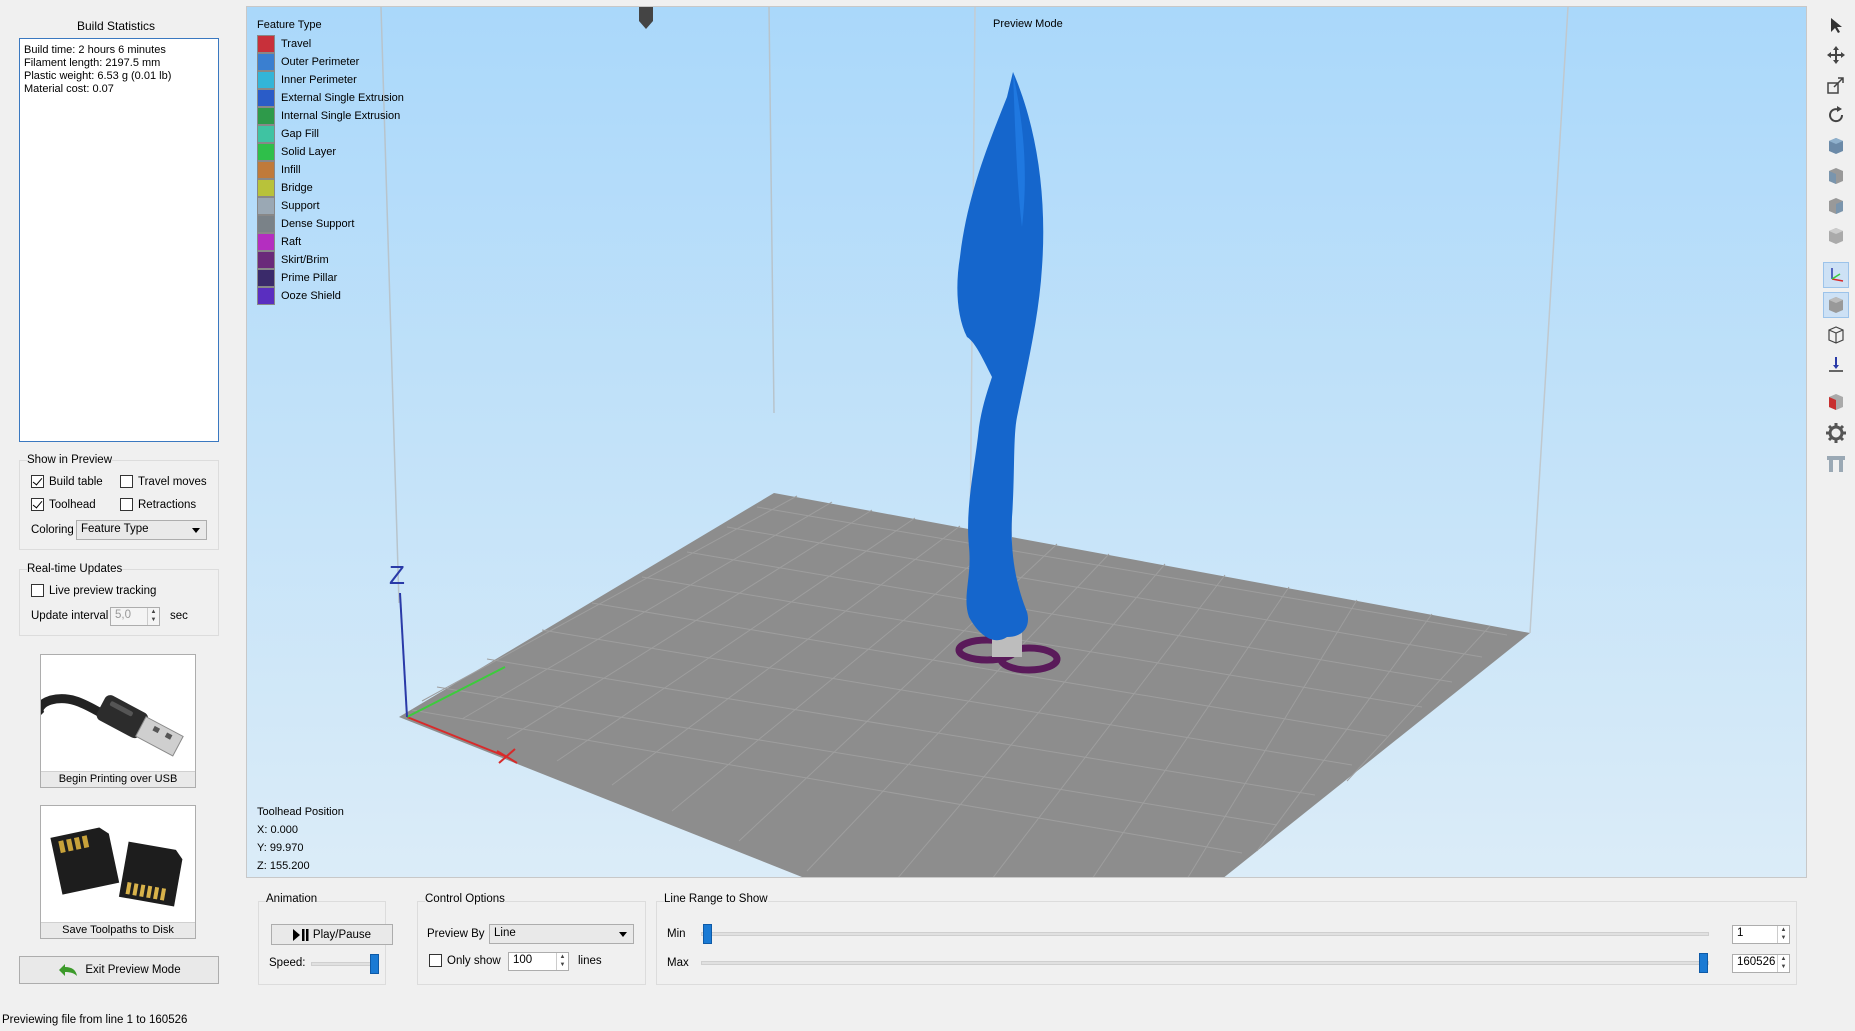  Describe the element at coordinates (1836, 25) in the screenshot. I see `select-tool-button` at that location.